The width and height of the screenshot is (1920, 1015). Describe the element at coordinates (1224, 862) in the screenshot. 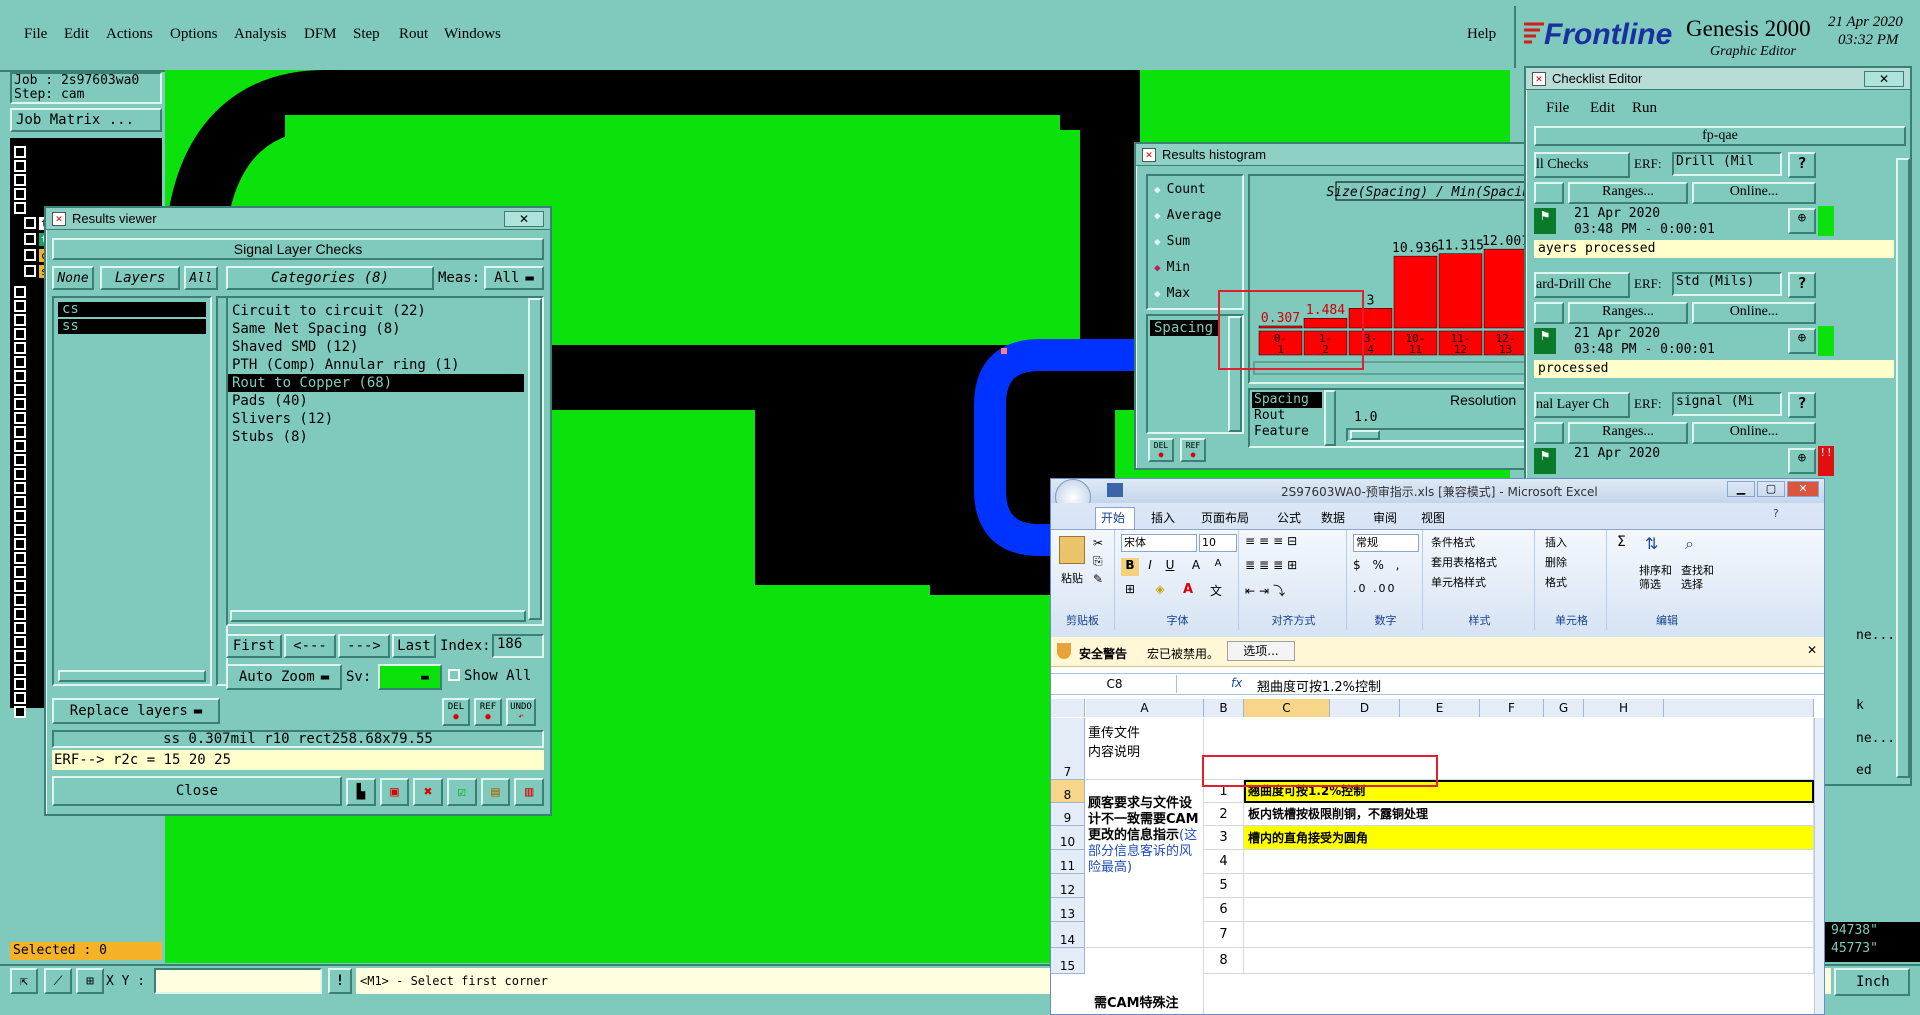

I see `item-number-cell: 4` at that location.